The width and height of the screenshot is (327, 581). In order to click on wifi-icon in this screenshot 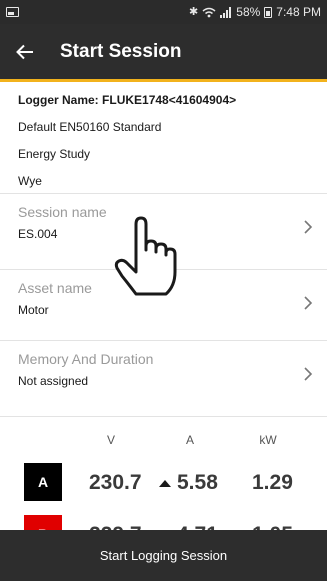, I will do `click(209, 12)`.